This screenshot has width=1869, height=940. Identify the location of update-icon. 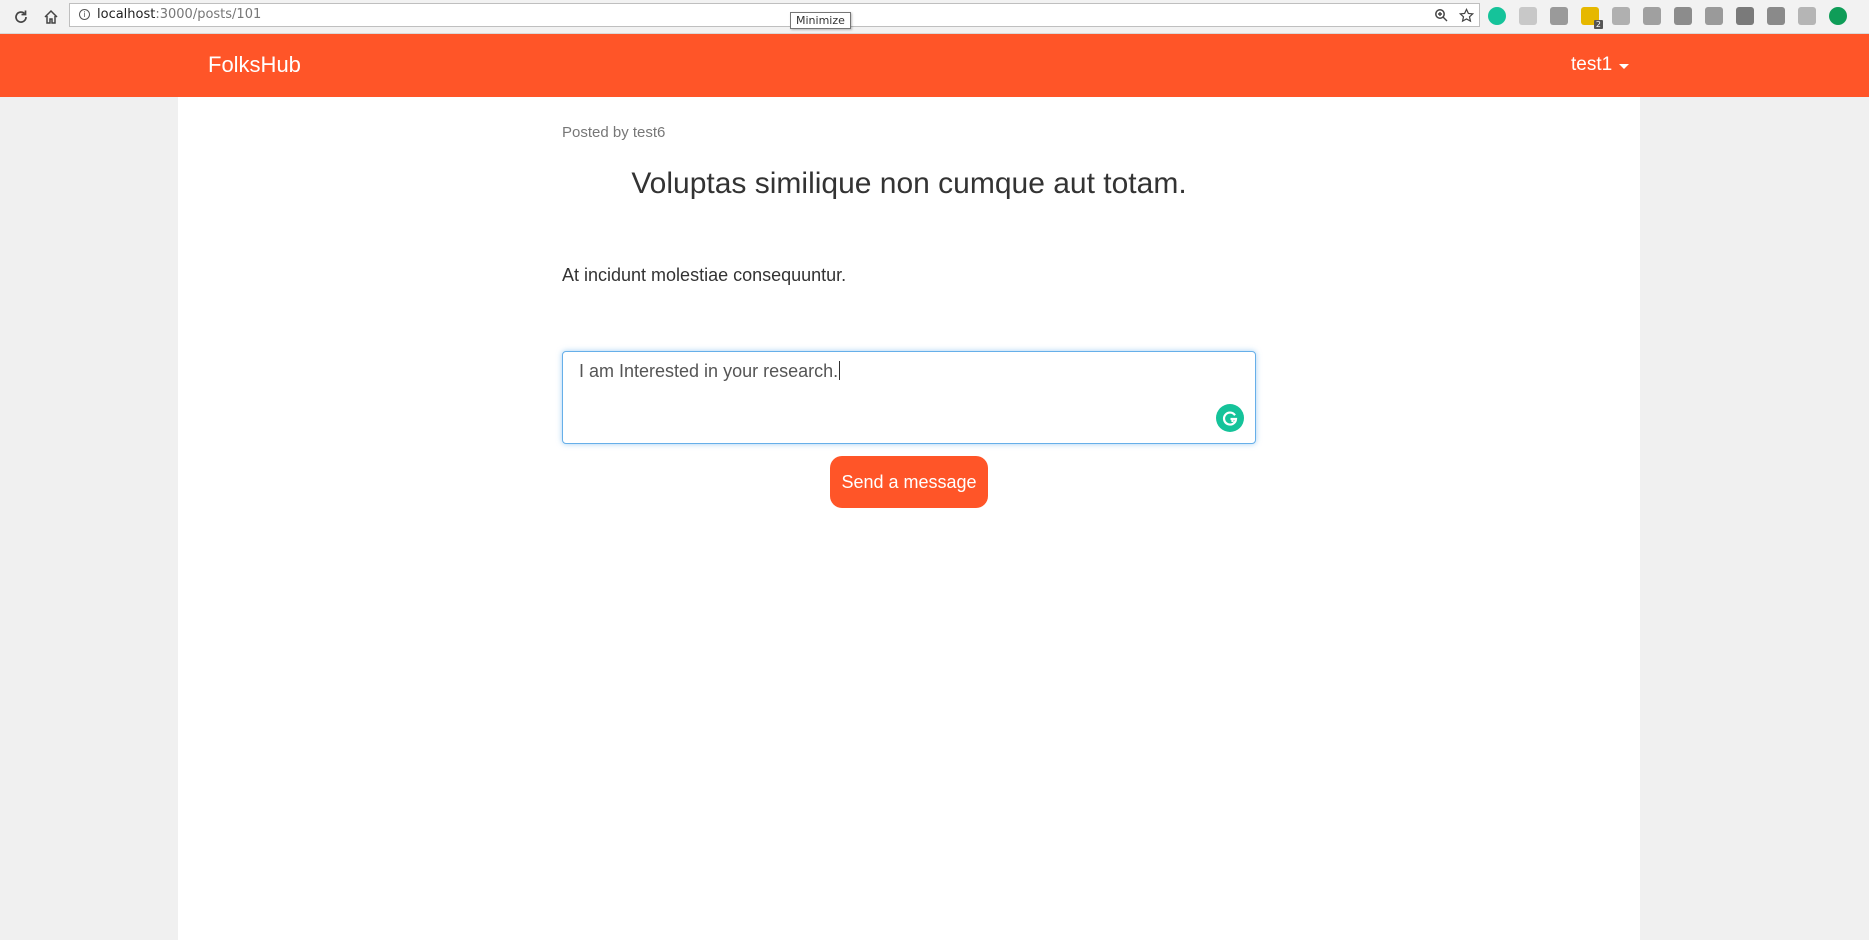
(1838, 16).